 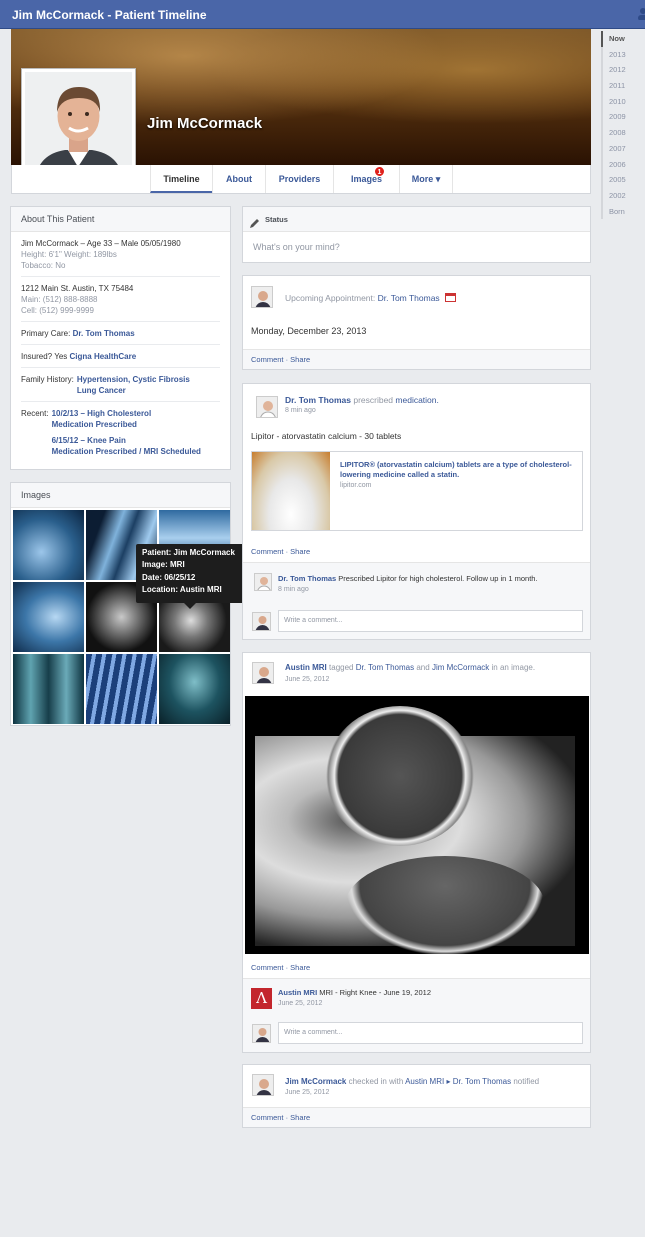 I want to click on recent-label: Recent:, so click(x=35, y=413).